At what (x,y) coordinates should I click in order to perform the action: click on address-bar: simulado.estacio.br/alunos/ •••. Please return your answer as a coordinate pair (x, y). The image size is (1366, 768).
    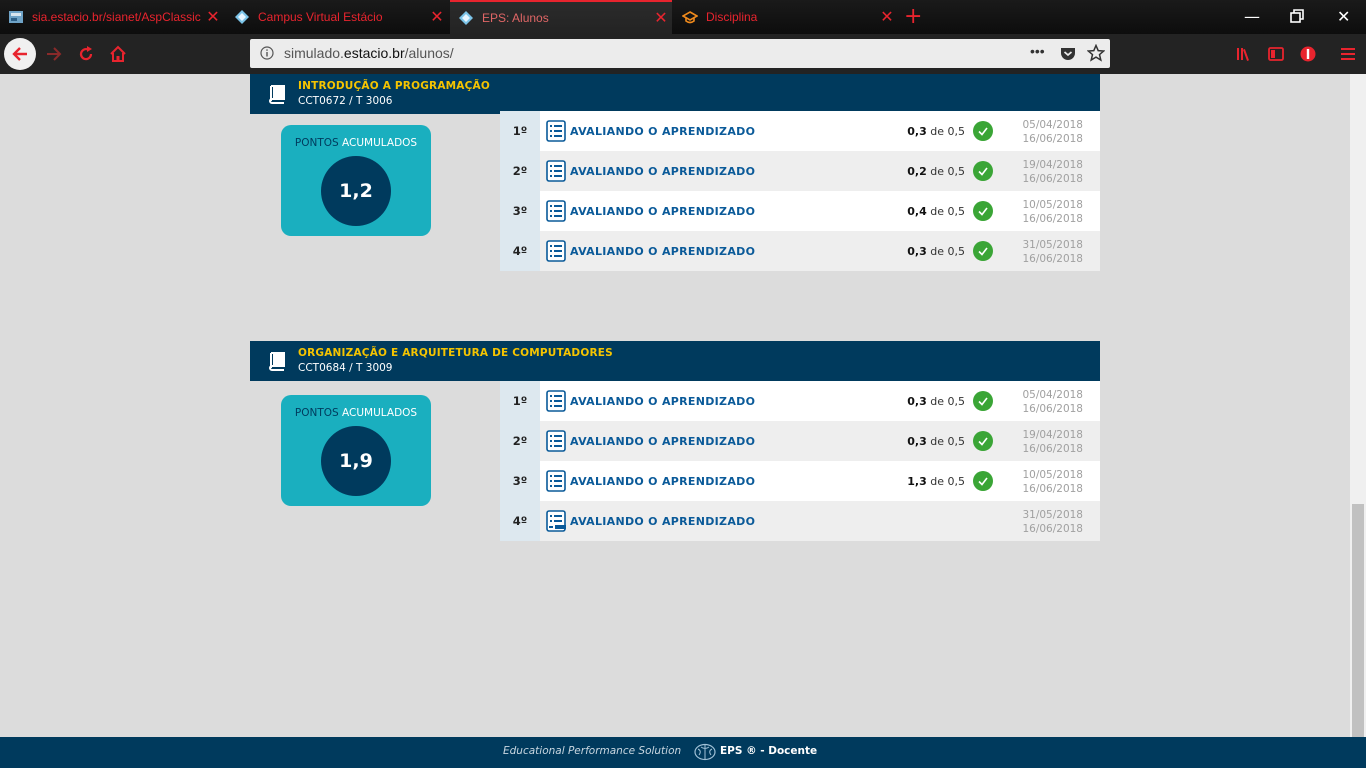
    Looking at the image, I should click on (680, 53).